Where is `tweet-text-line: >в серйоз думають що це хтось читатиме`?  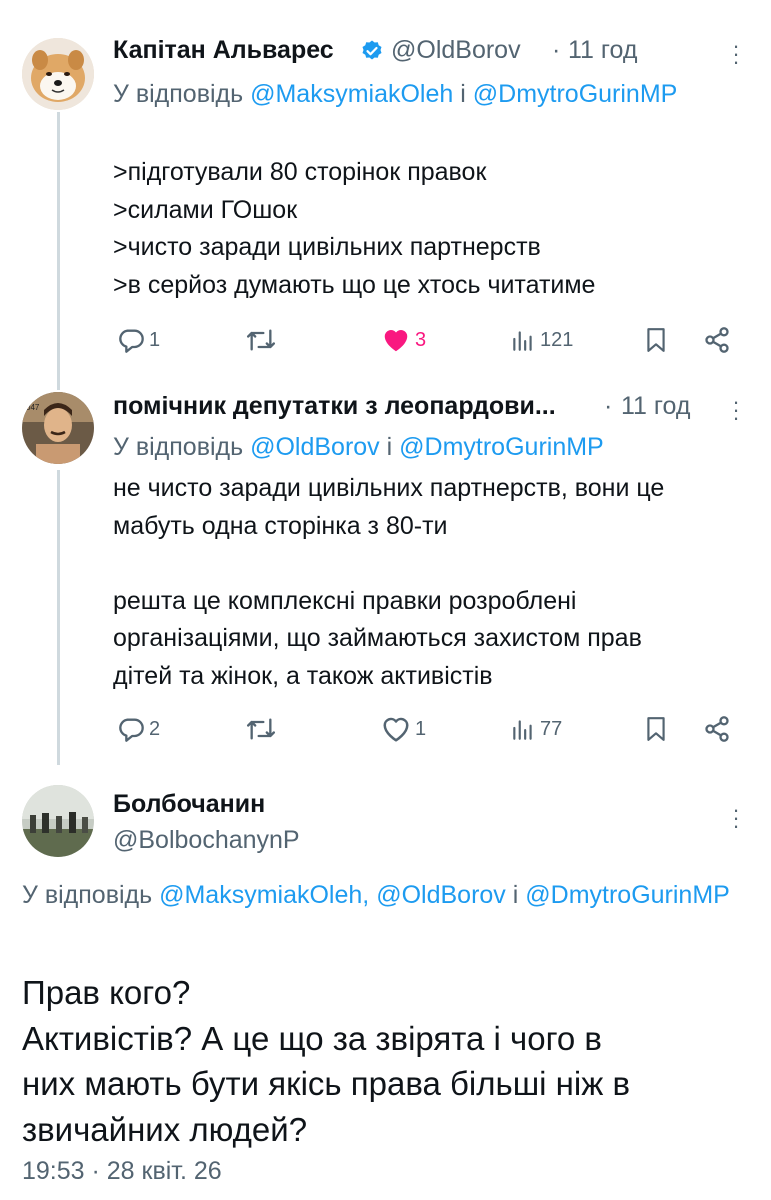
tweet-text-line: >в серйоз думають що це хтось читатиме is located at coordinates (354, 284).